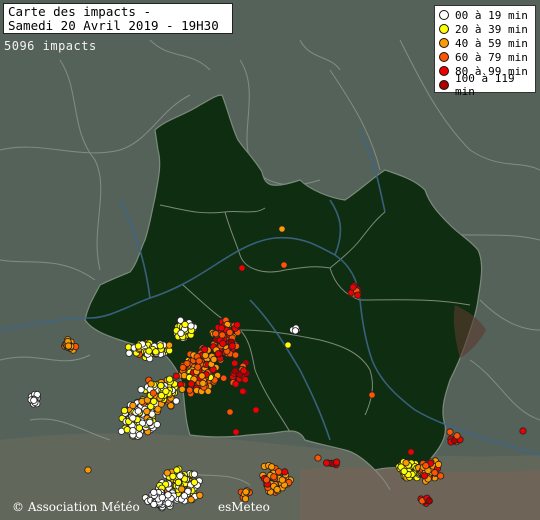 The width and height of the screenshot is (540, 520). I want to click on legend-item: 20 à 39 min, so click(487, 29).